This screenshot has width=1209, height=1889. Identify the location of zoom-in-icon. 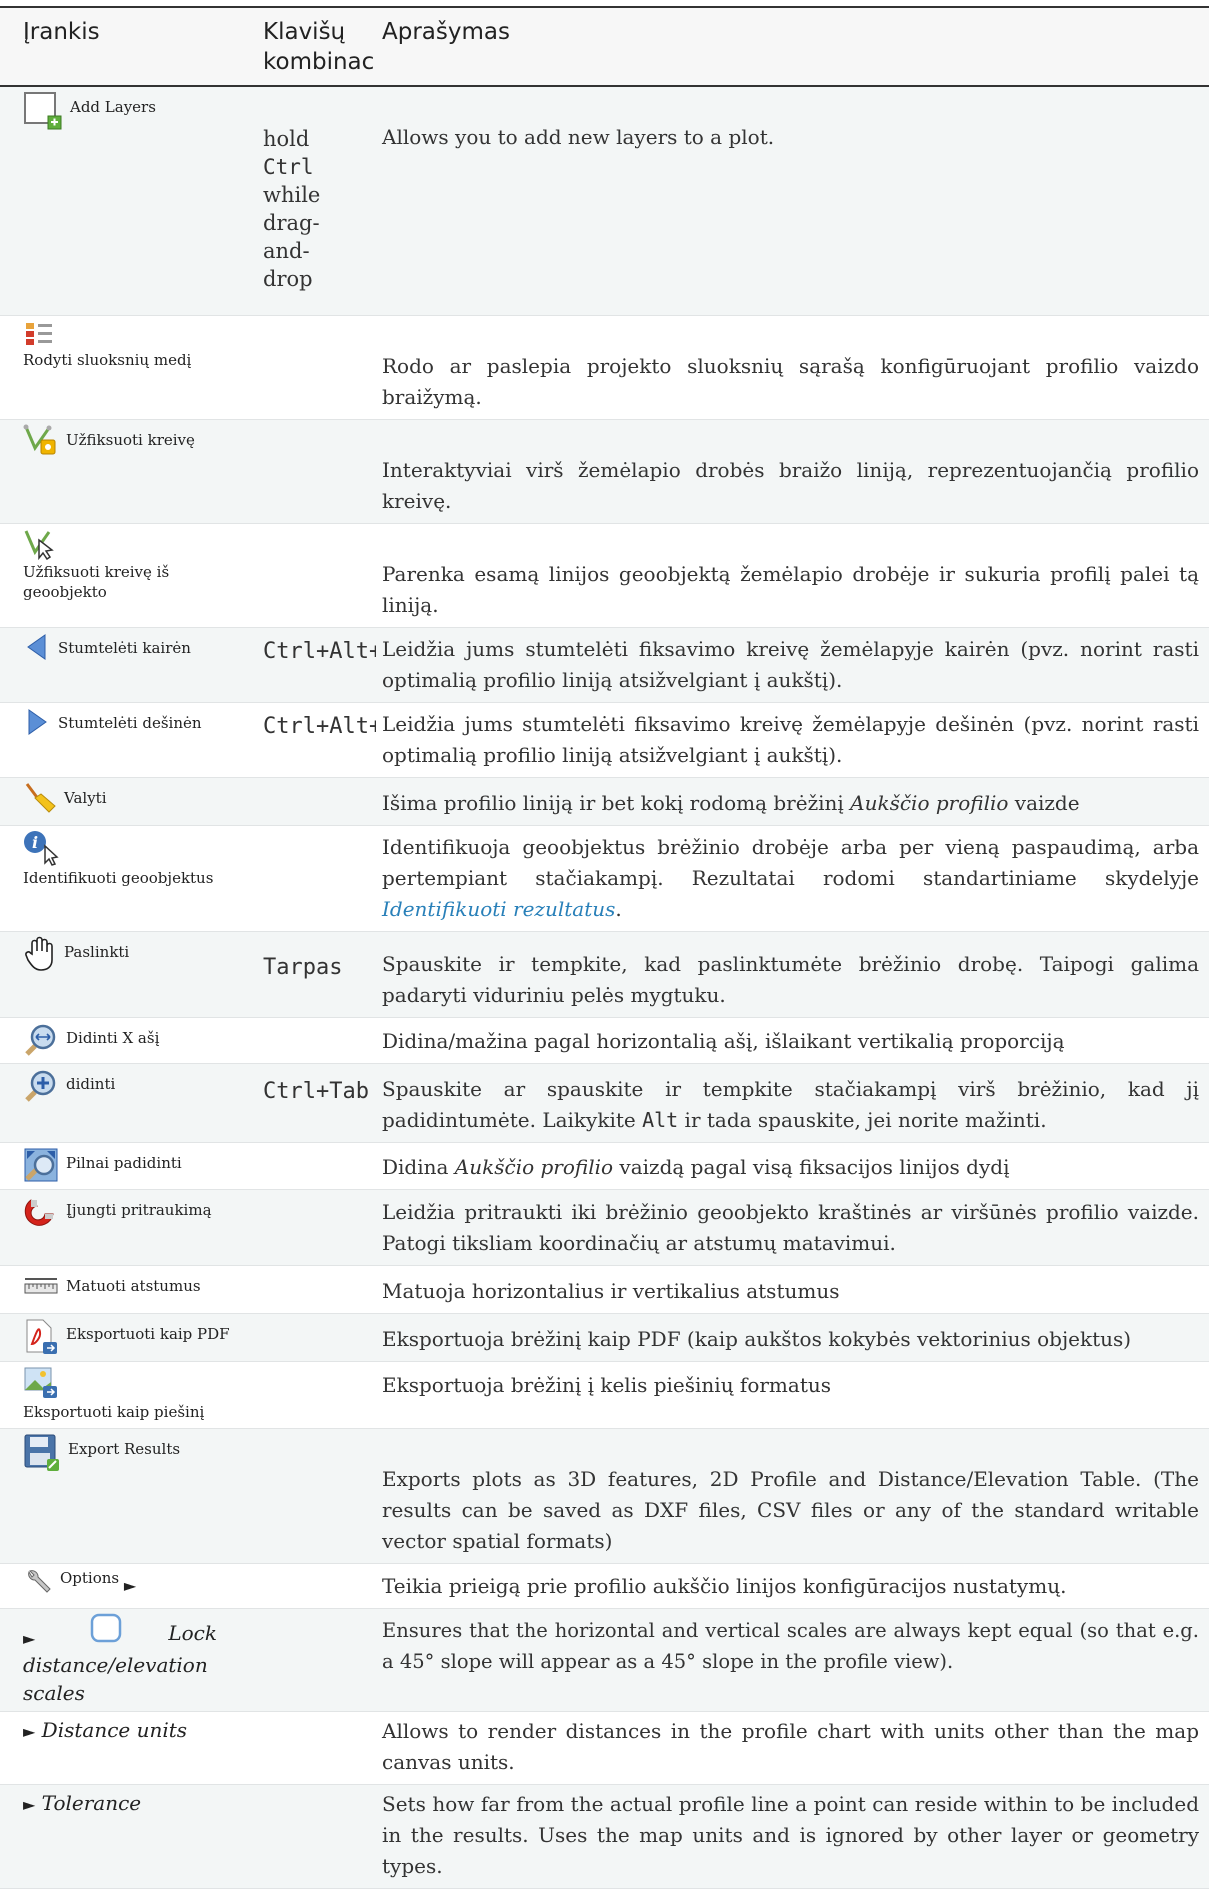
(41, 1086).